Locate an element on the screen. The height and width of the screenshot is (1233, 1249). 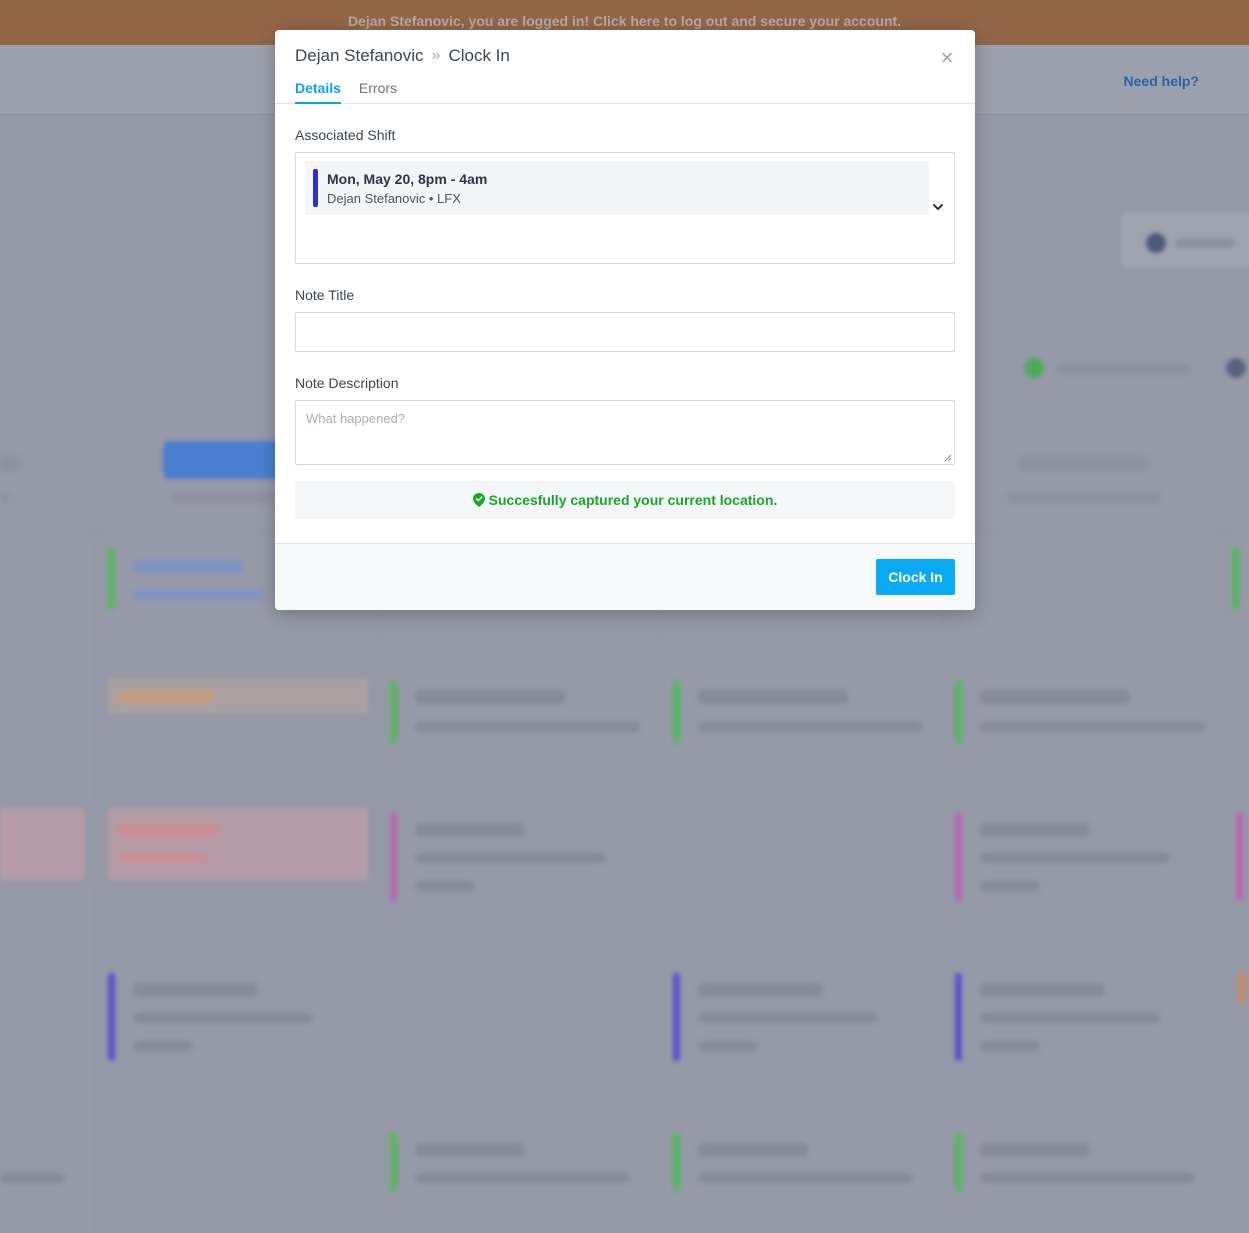
note-description-textarea: What happened? is located at coordinates (625, 432).